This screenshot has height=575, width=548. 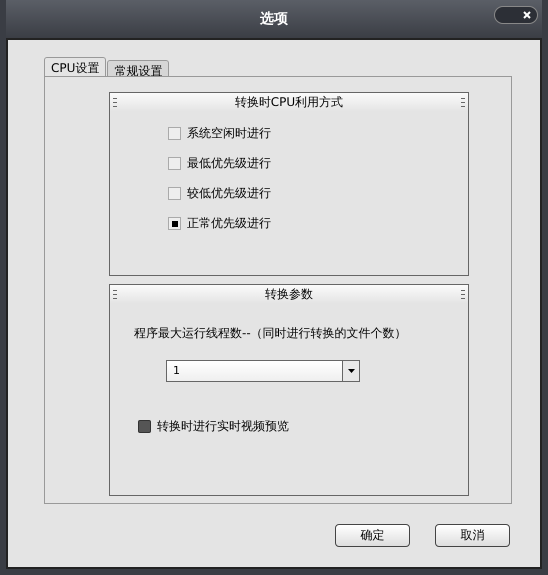 What do you see at coordinates (176, 371) in the screenshot?
I see `dropdown-value: 1` at bounding box center [176, 371].